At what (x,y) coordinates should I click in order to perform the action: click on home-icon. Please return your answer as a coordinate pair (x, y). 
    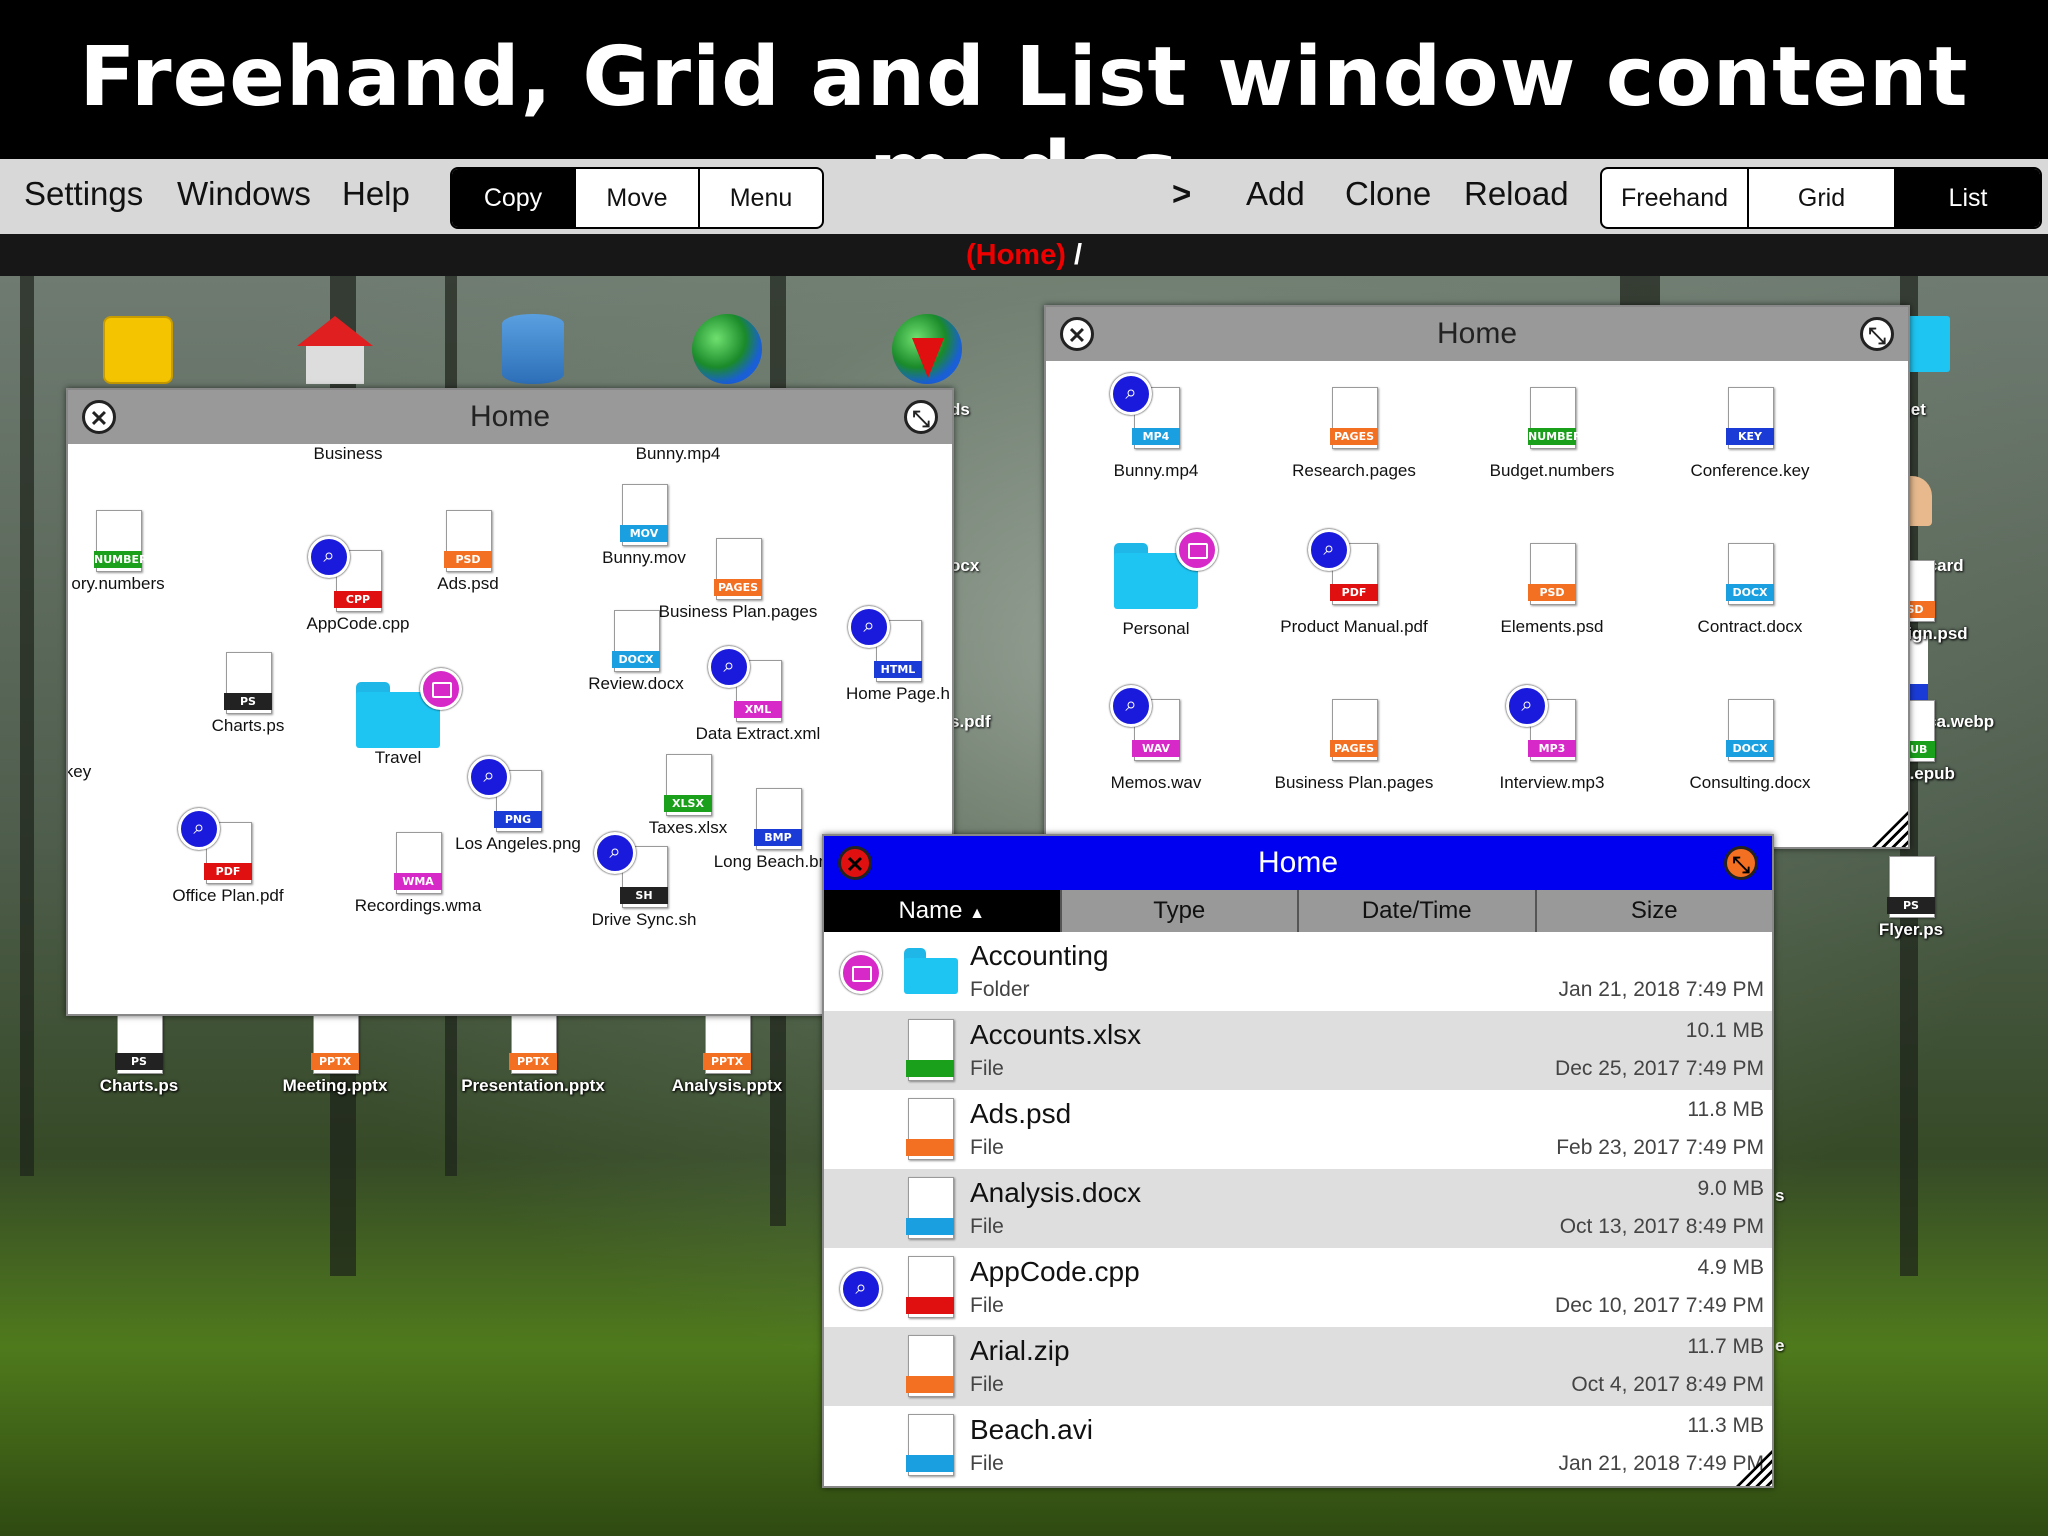
    Looking at the image, I should click on (335, 350).